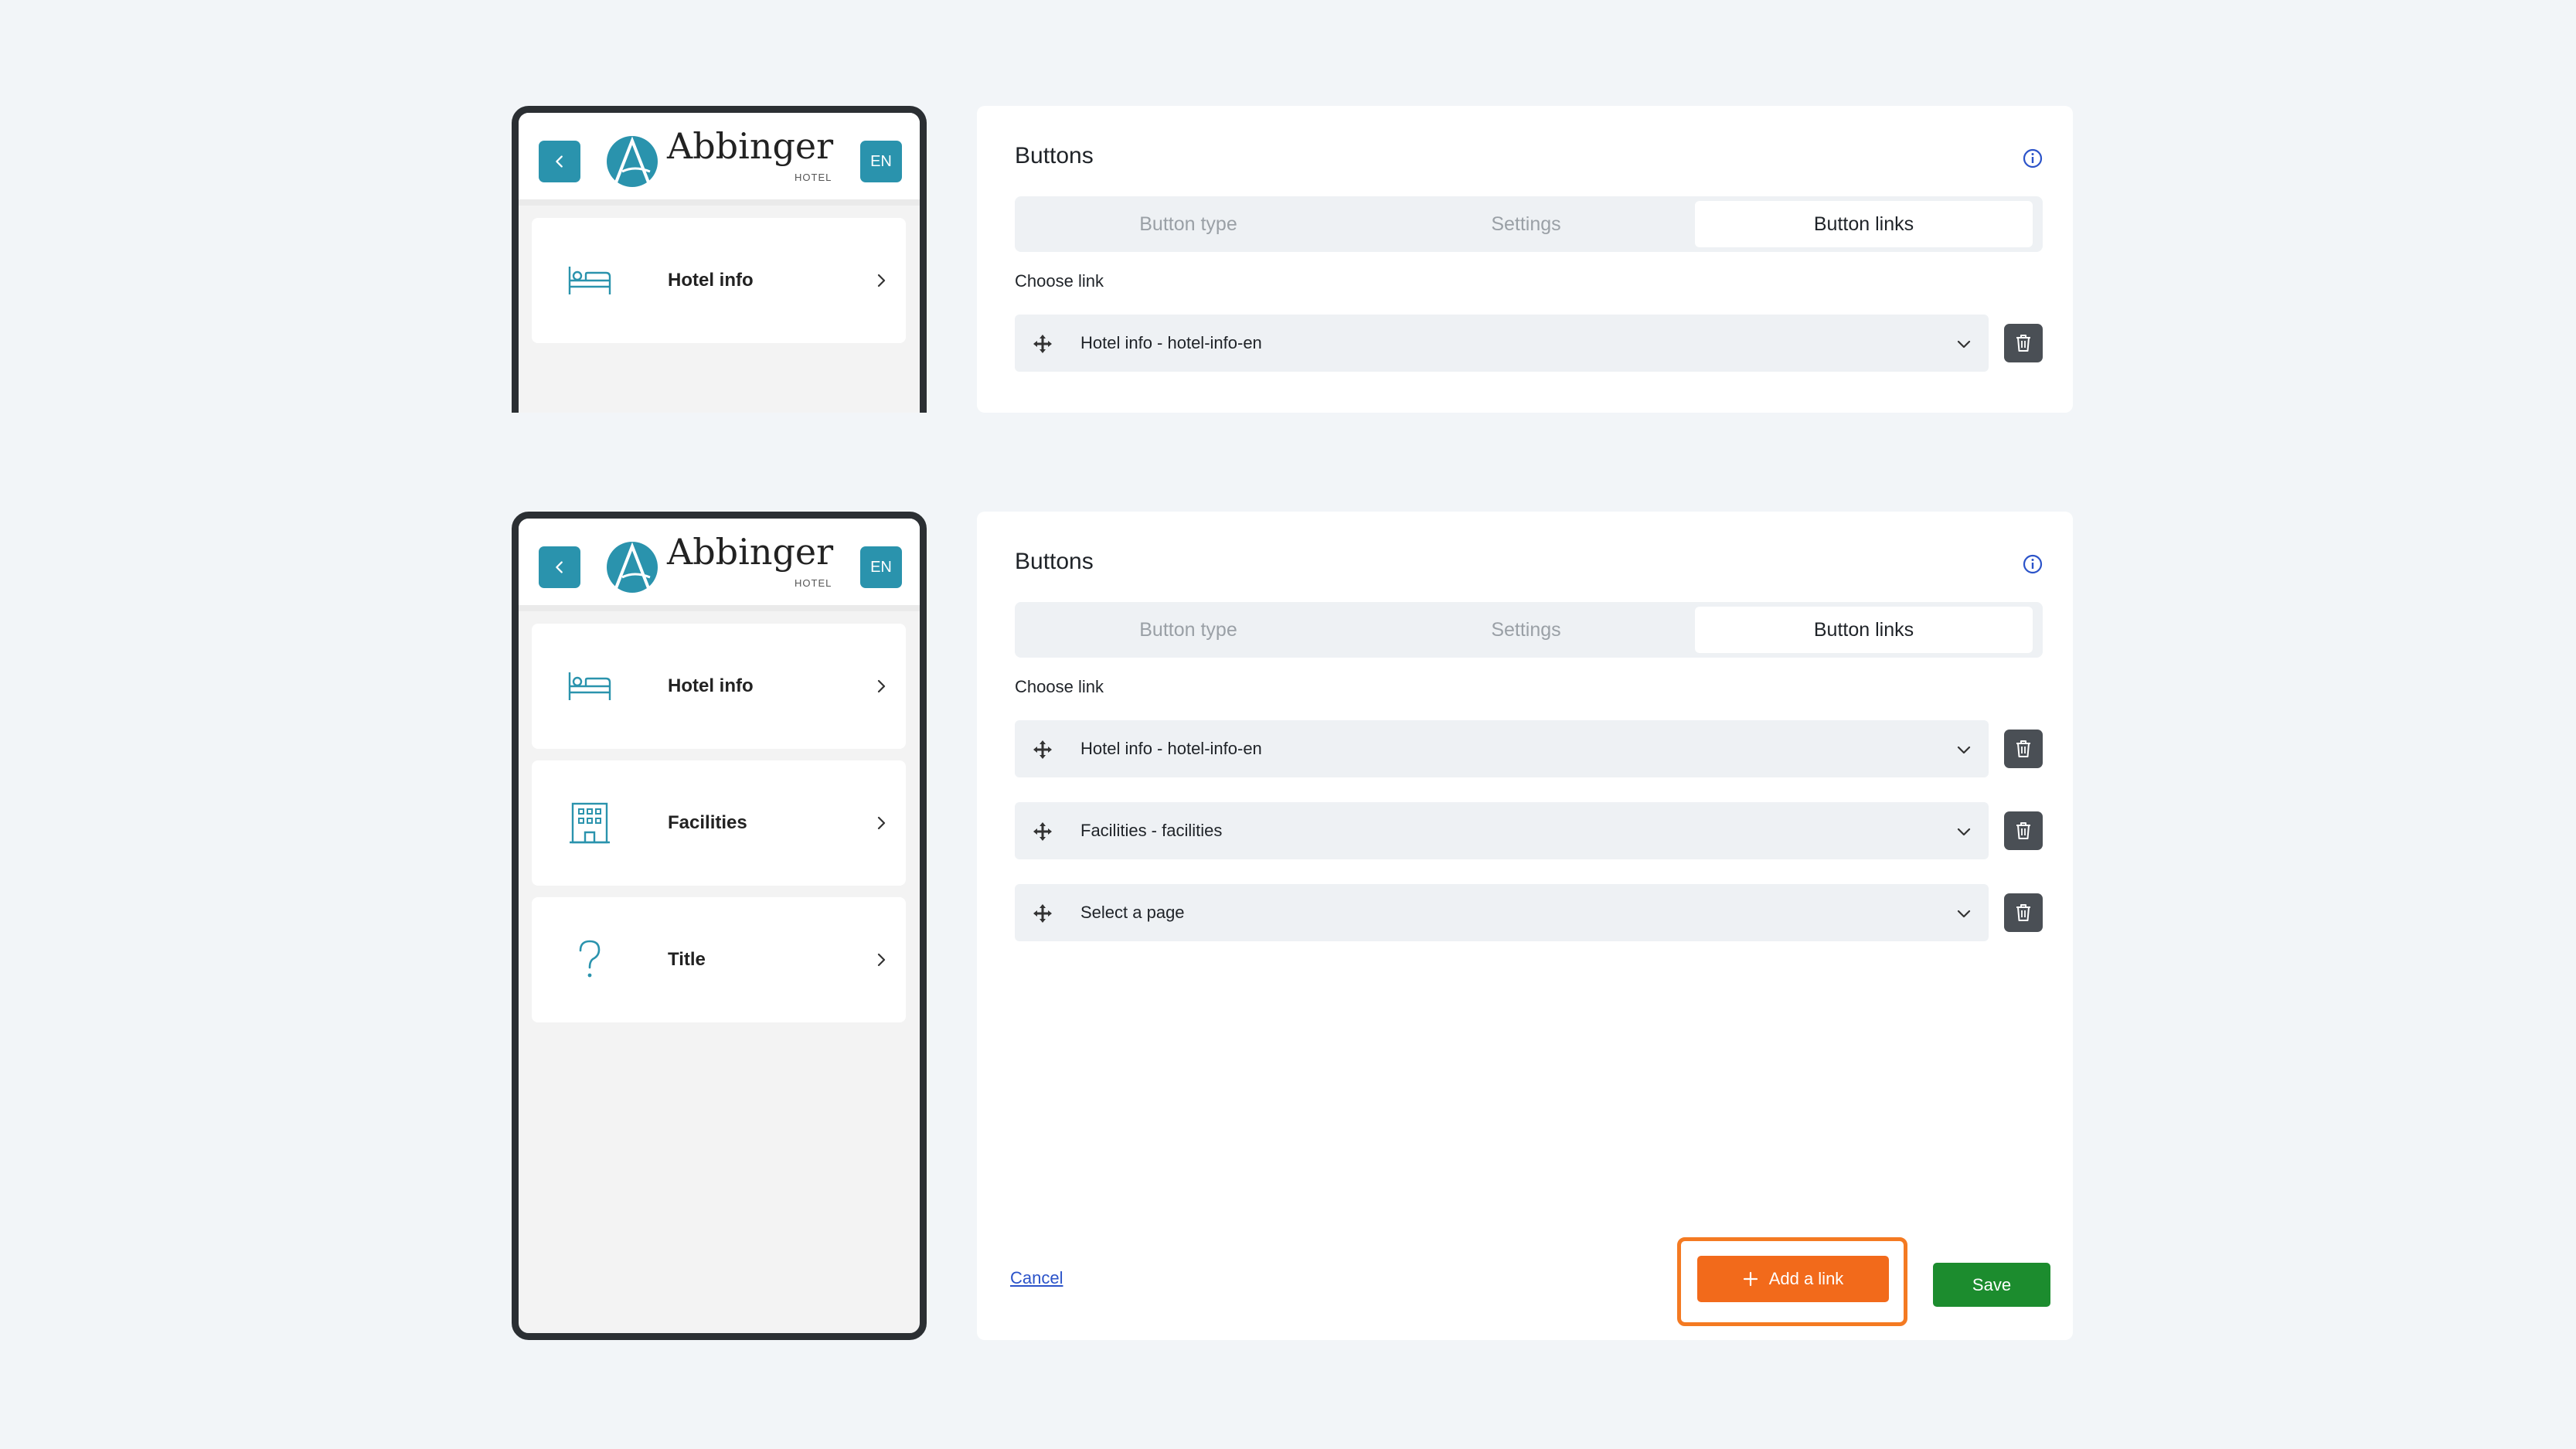  What do you see at coordinates (707, 822) in the screenshot?
I see `menu-item-label: Facilities` at bounding box center [707, 822].